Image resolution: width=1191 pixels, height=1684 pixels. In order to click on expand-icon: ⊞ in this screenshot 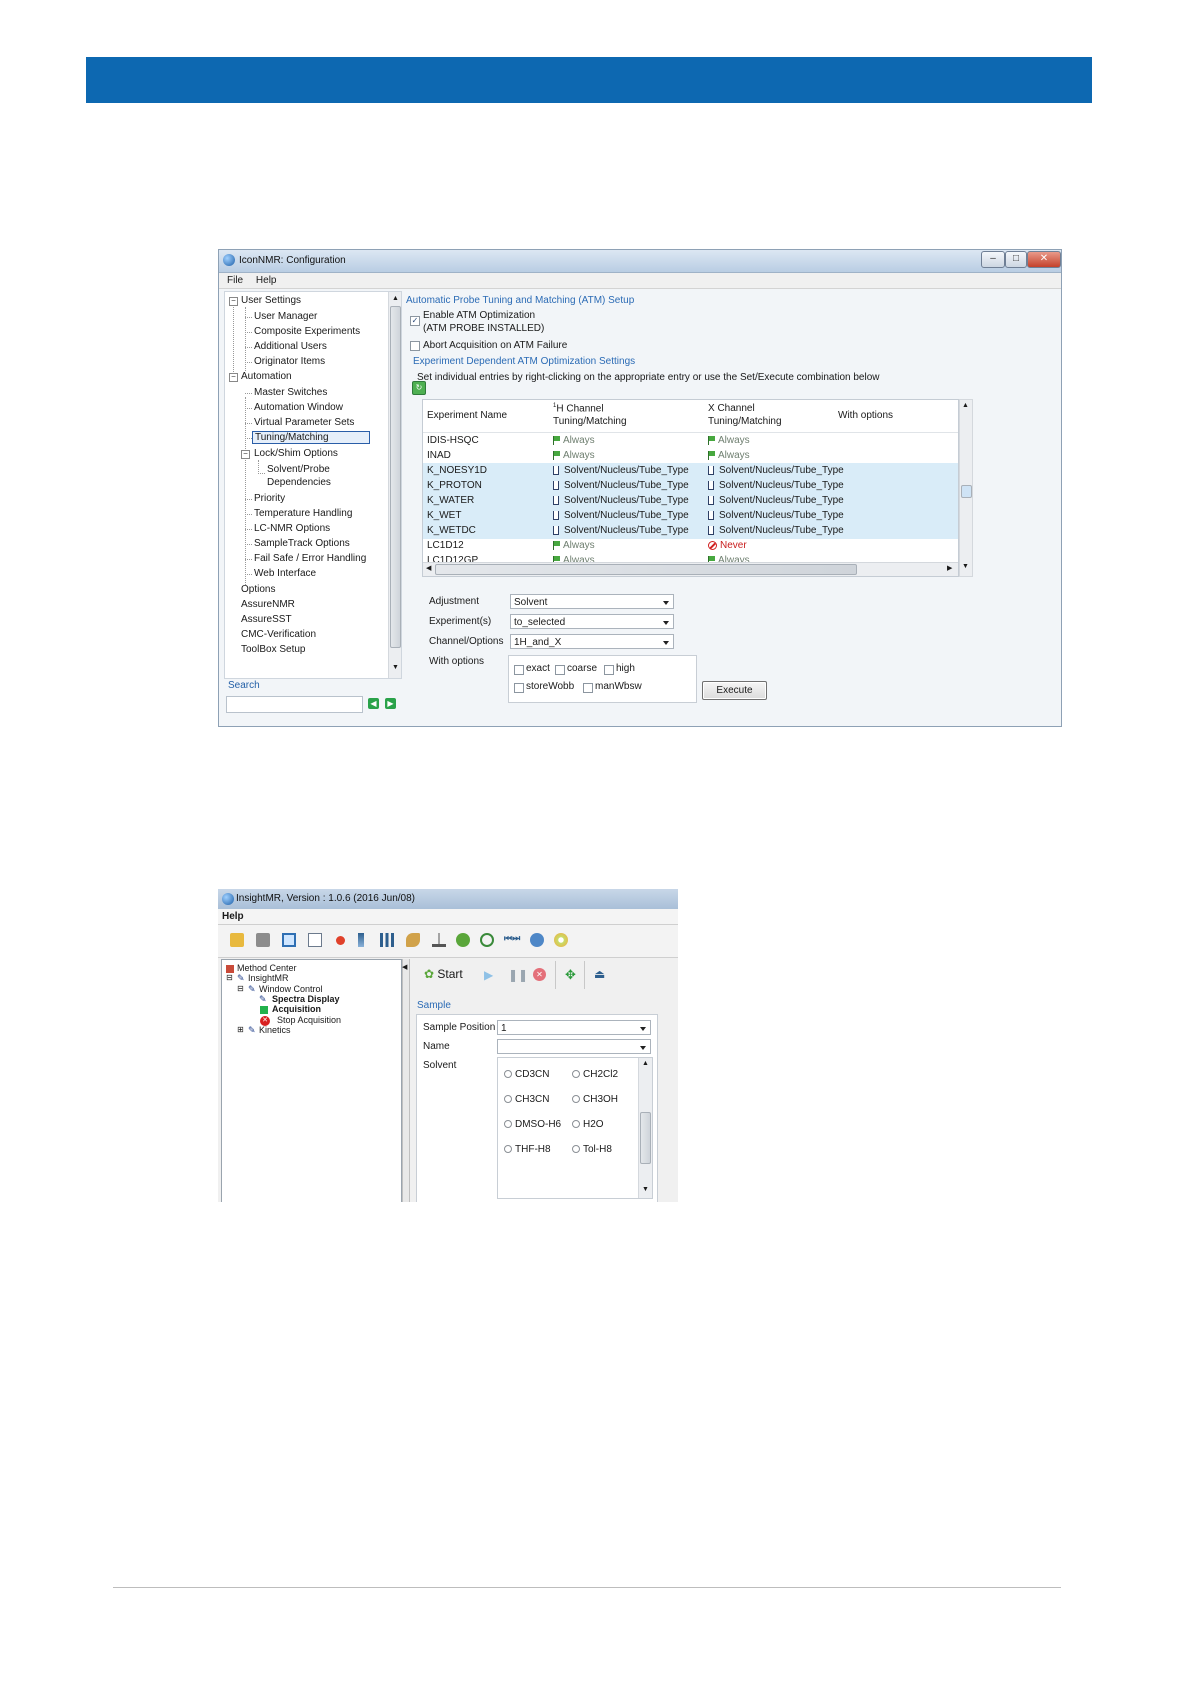, I will do `click(240, 1029)`.